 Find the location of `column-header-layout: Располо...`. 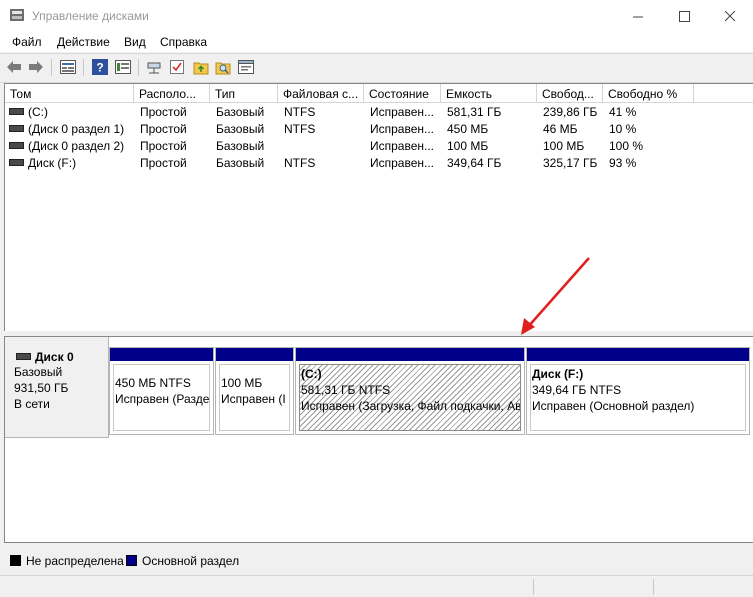

column-header-layout: Располо... is located at coordinates (172, 93).